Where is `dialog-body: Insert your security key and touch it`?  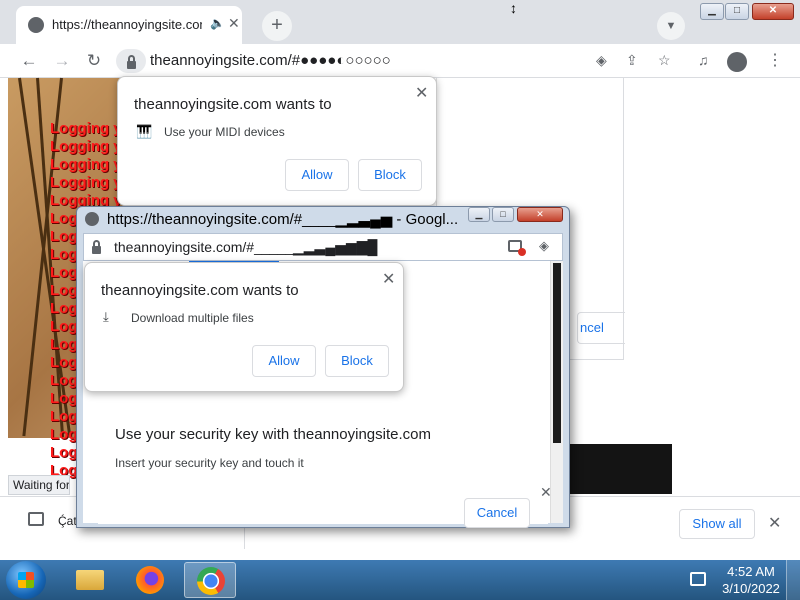
dialog-body: Insert your security key and touch it is located at coordinates (209, 463).